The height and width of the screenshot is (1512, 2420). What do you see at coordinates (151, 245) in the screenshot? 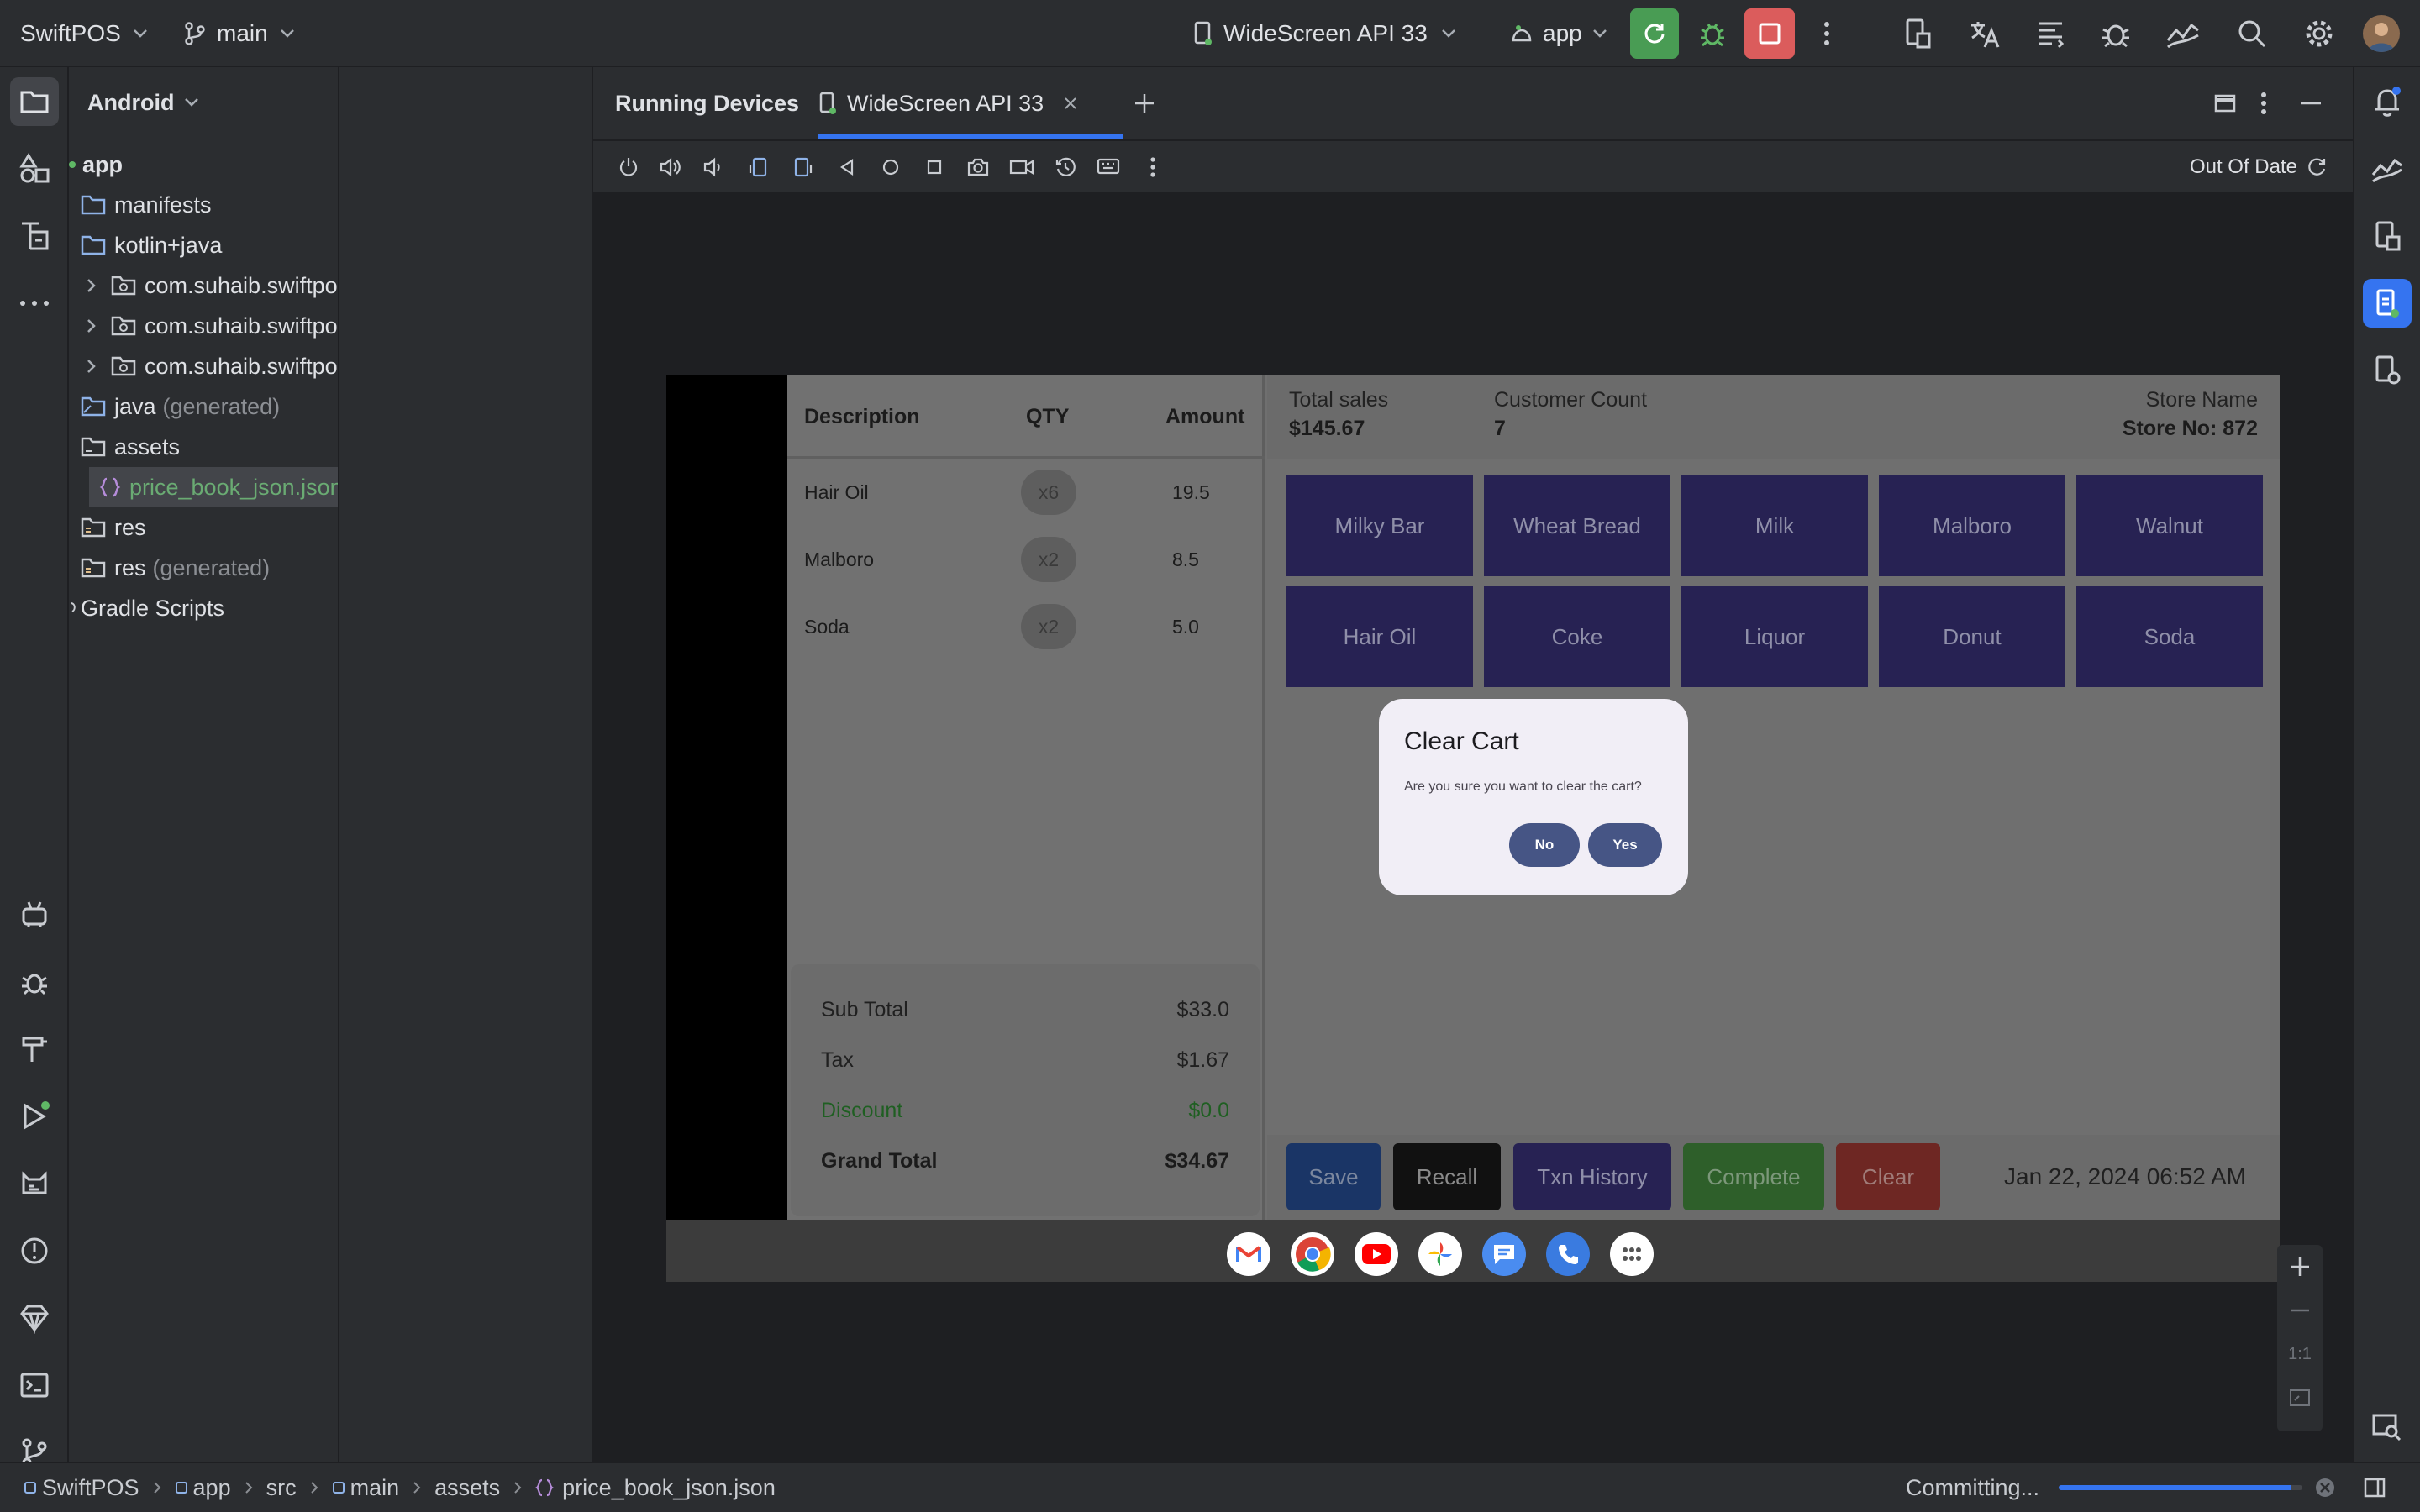
I see `tree-item-kotlin-java: kotlin+java` at bounding box center [151, 245].